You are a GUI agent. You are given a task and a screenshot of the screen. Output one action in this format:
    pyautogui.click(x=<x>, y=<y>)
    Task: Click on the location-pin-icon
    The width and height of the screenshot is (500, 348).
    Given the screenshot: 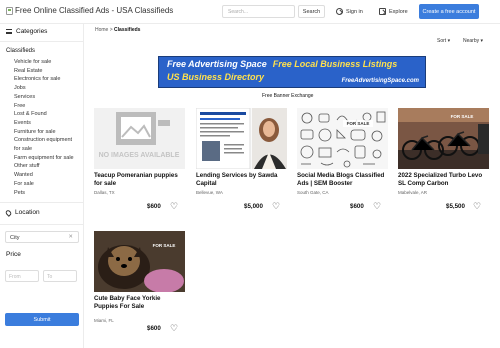 What is the action you would take?
    pyautogui.click(x=8, y=212)
    